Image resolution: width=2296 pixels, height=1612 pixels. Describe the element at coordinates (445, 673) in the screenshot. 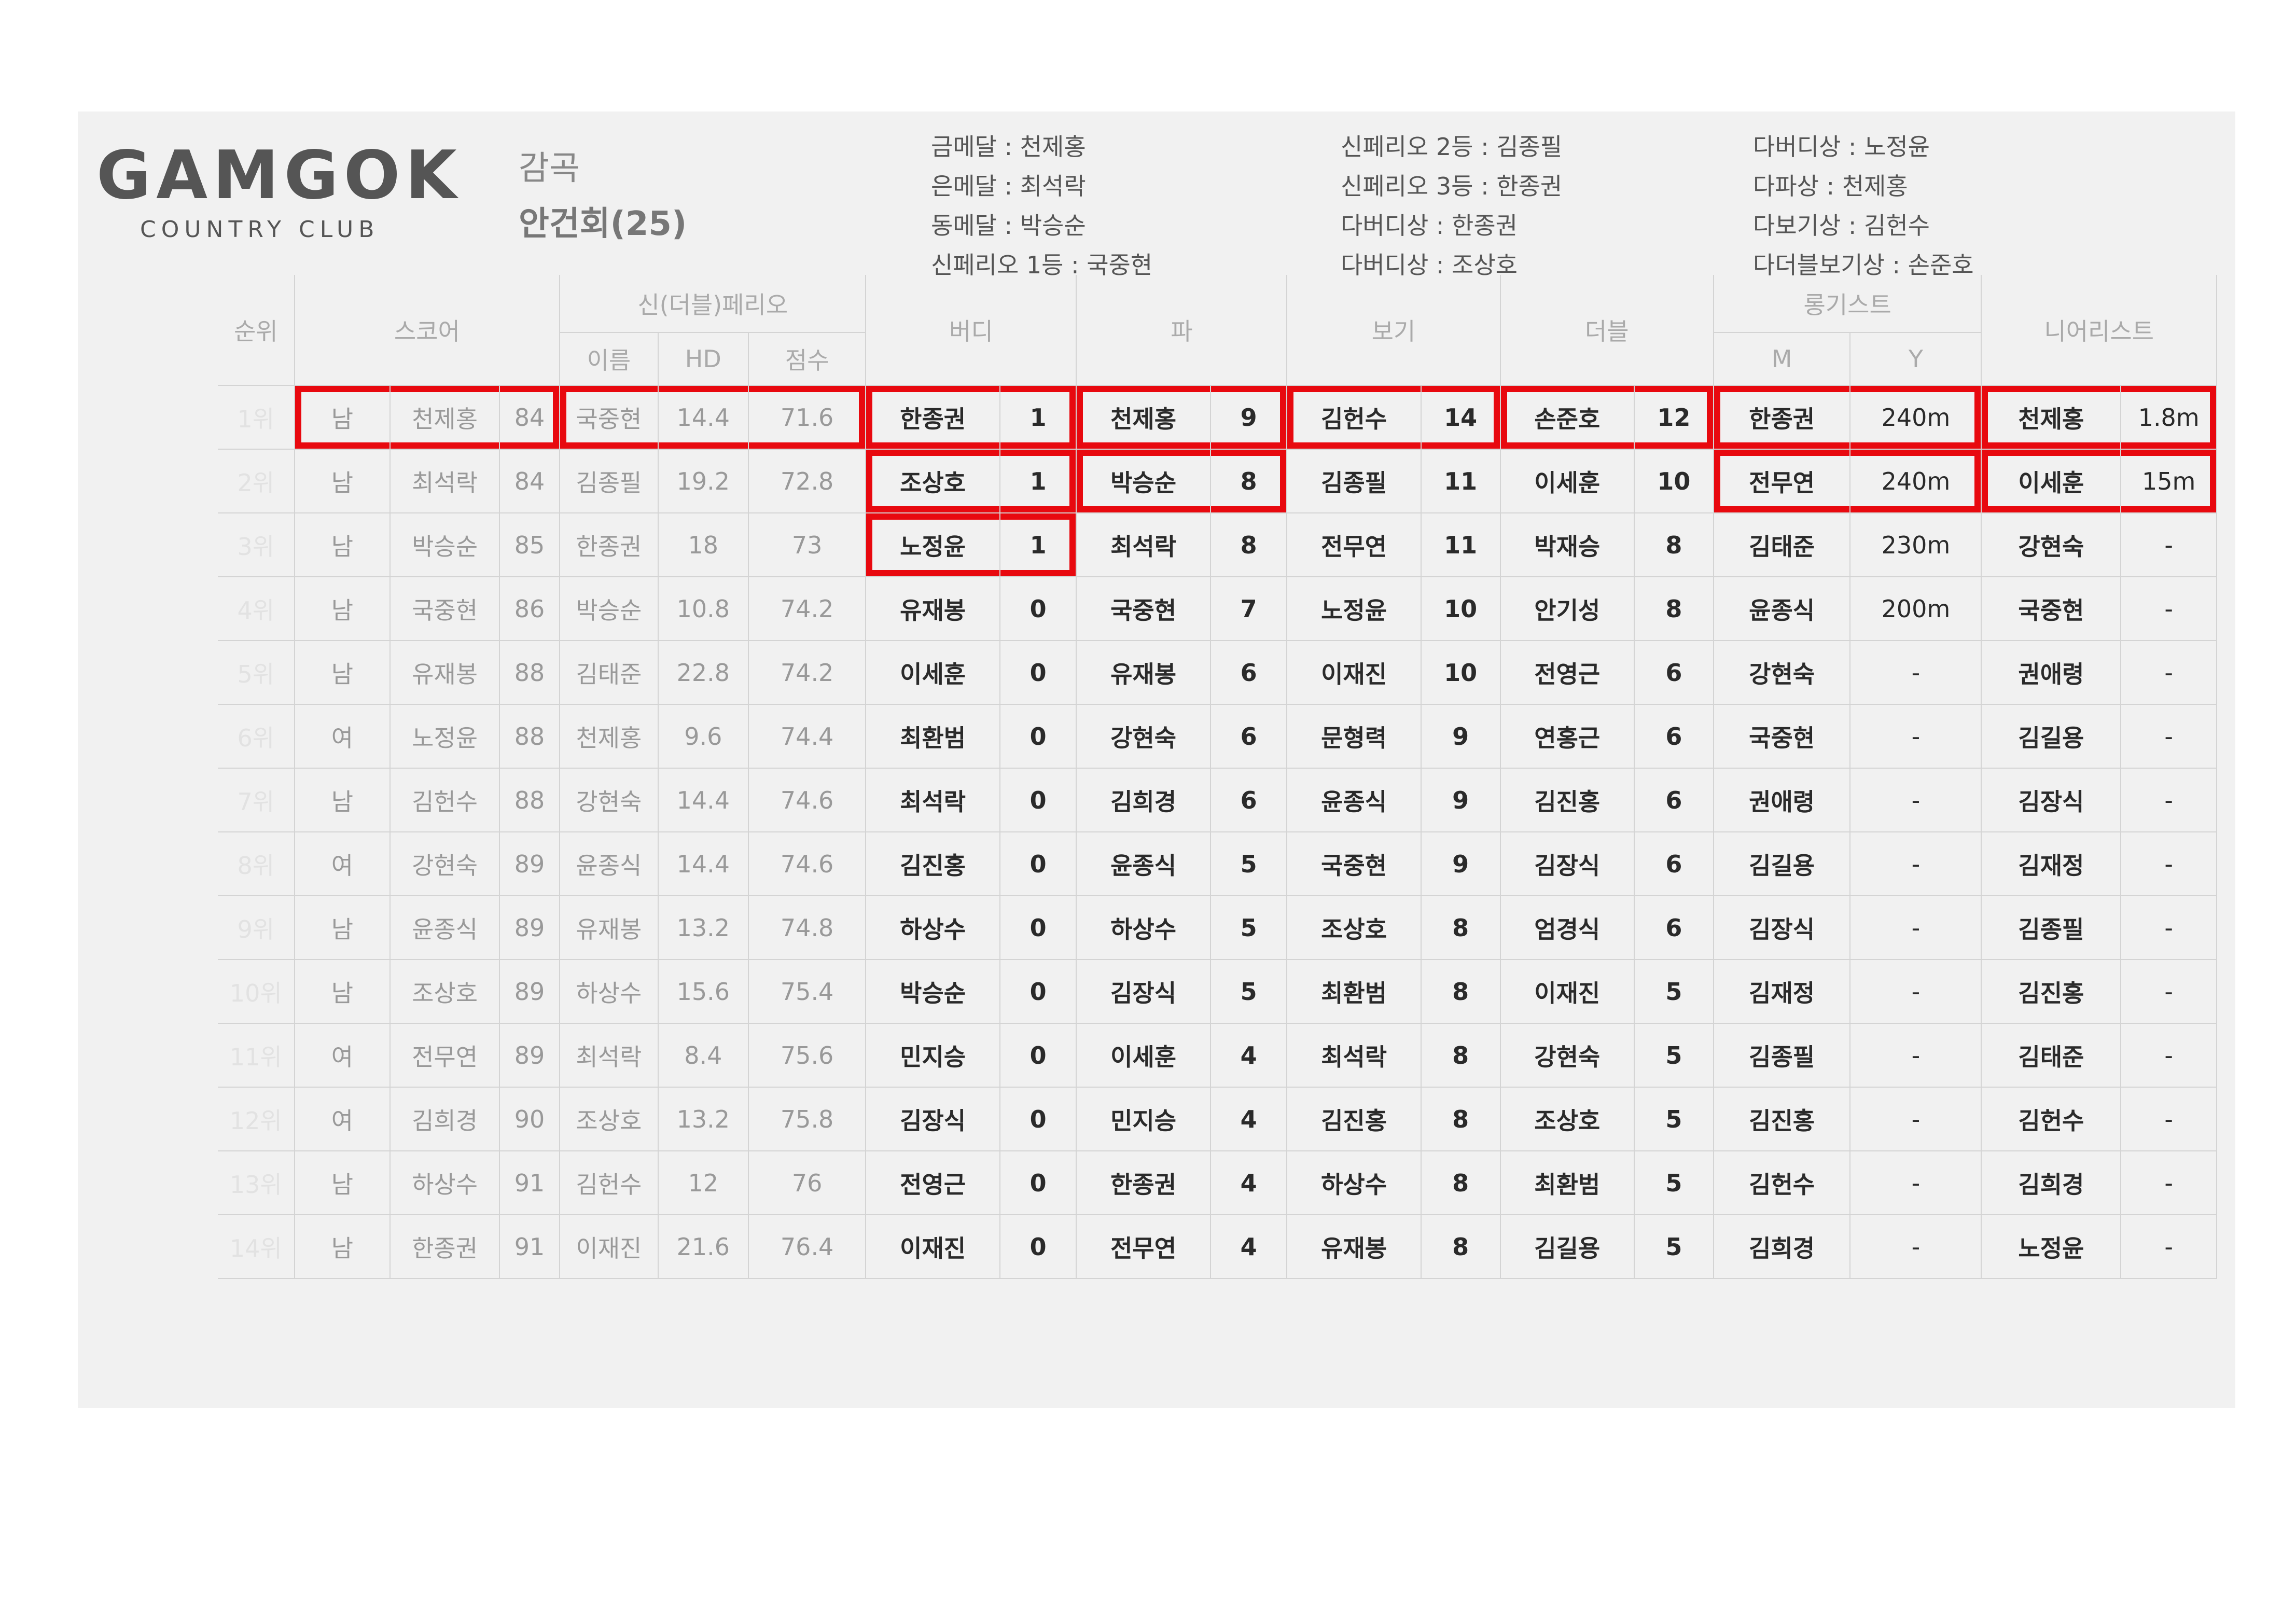

I see `player-name: 유재봉` at that location.